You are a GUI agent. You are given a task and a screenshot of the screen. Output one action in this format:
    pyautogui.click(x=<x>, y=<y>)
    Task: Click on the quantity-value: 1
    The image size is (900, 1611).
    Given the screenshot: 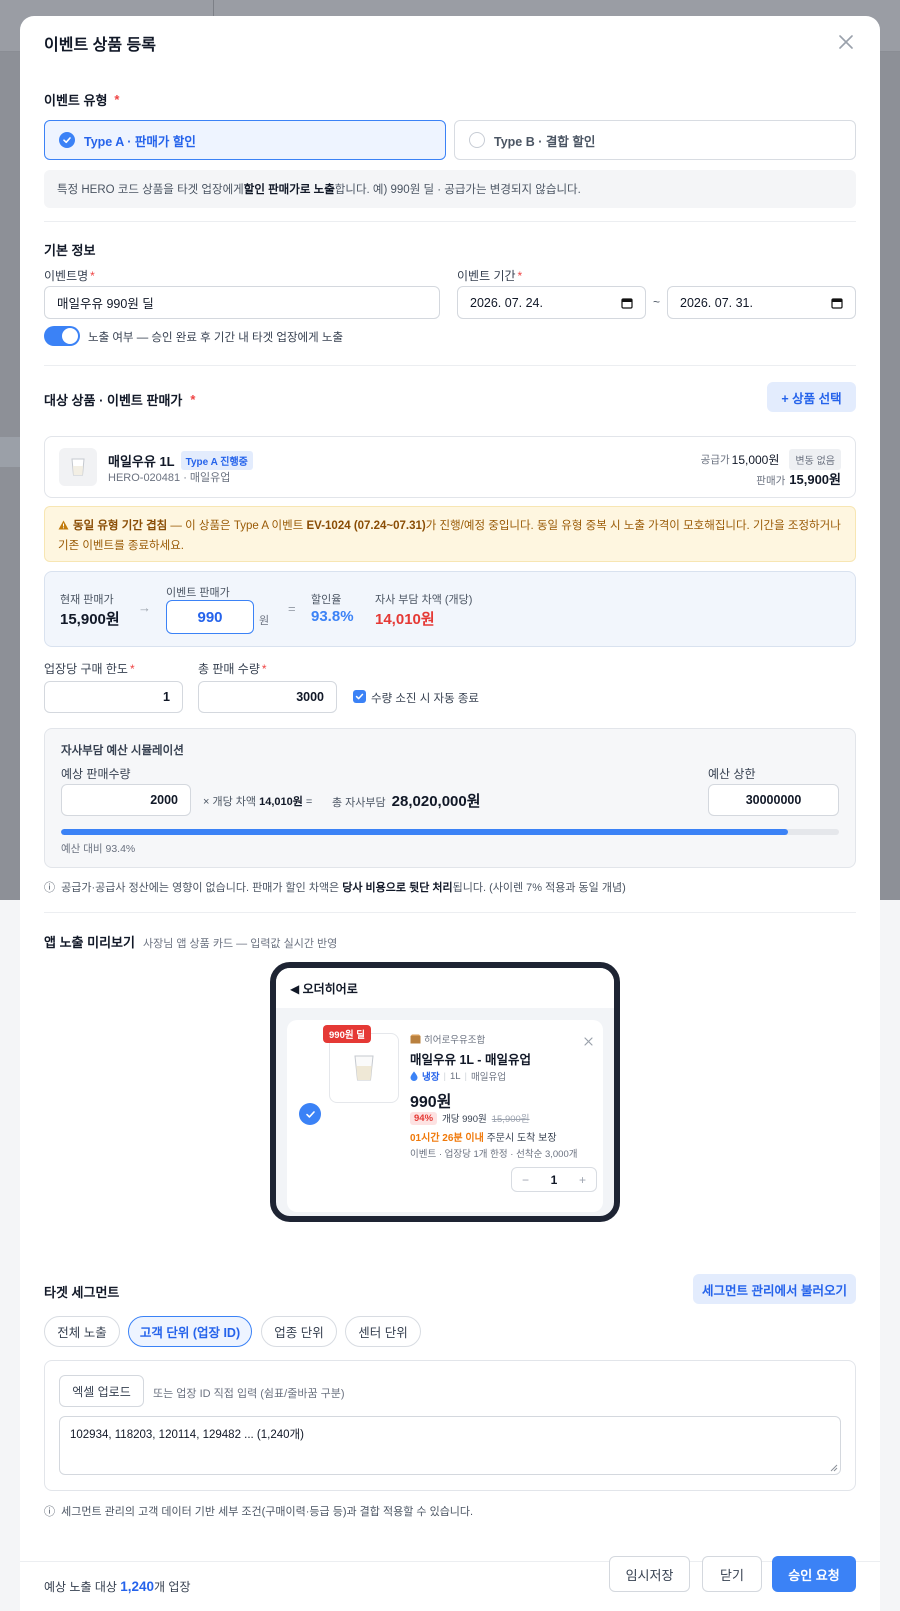 What is the action you would take?
    pyautogui.click(x=554, y=1179)
    